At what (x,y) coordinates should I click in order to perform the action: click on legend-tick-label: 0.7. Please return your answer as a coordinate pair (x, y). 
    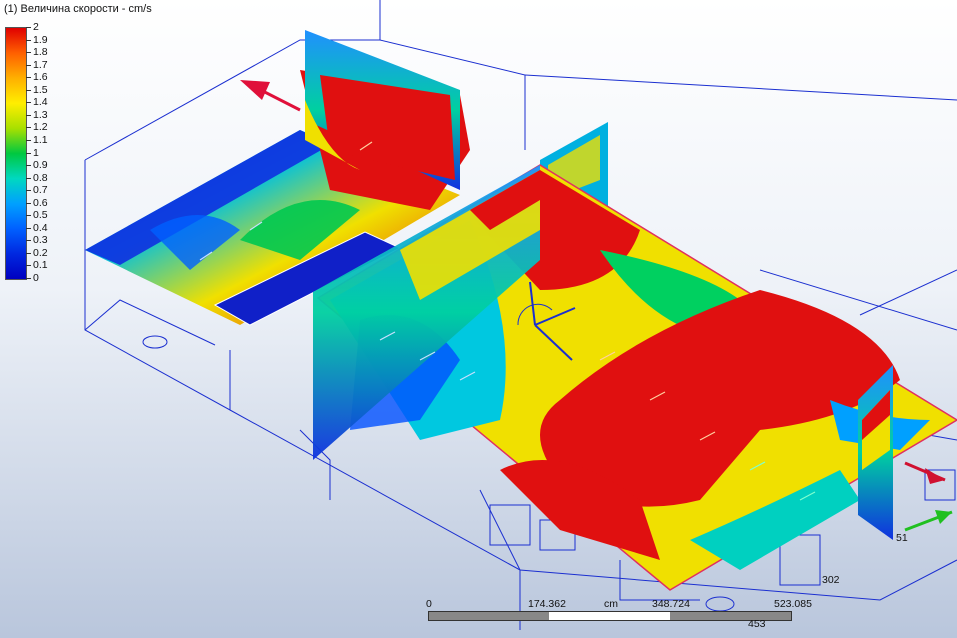
    Looking at the image, I should click on (40, 190).